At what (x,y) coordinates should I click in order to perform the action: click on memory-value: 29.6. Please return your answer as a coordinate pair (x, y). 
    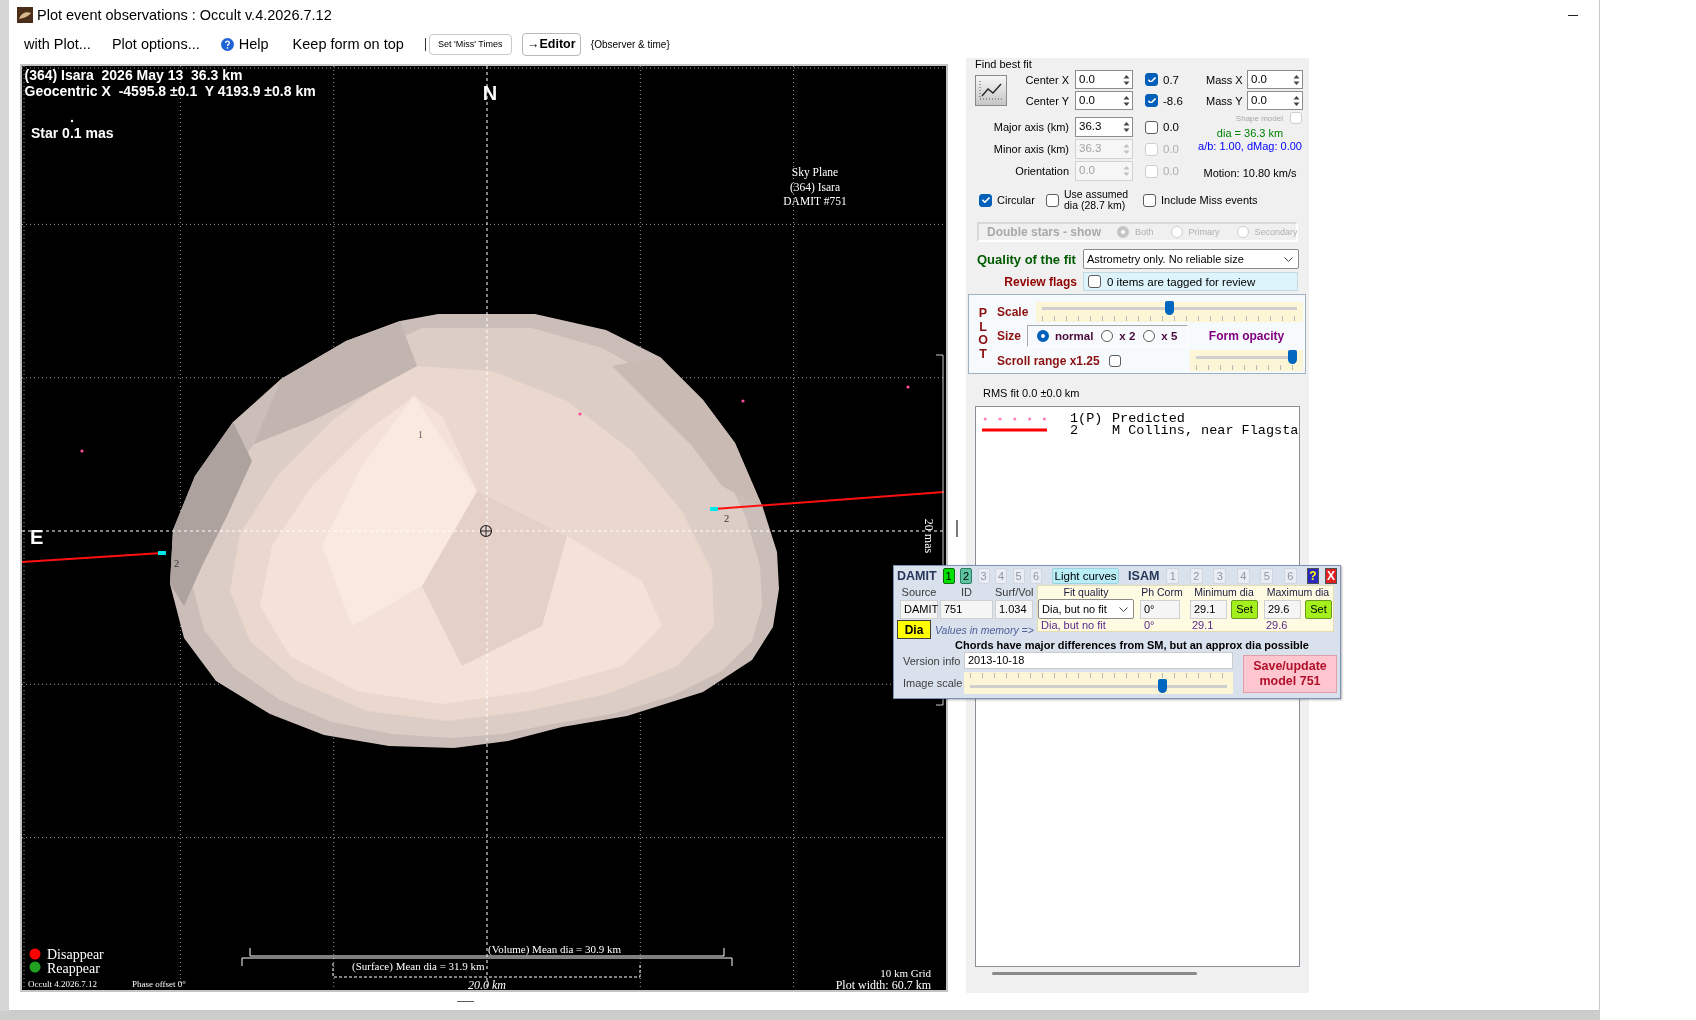
    Looking at the image, I should click on (1277, 625).